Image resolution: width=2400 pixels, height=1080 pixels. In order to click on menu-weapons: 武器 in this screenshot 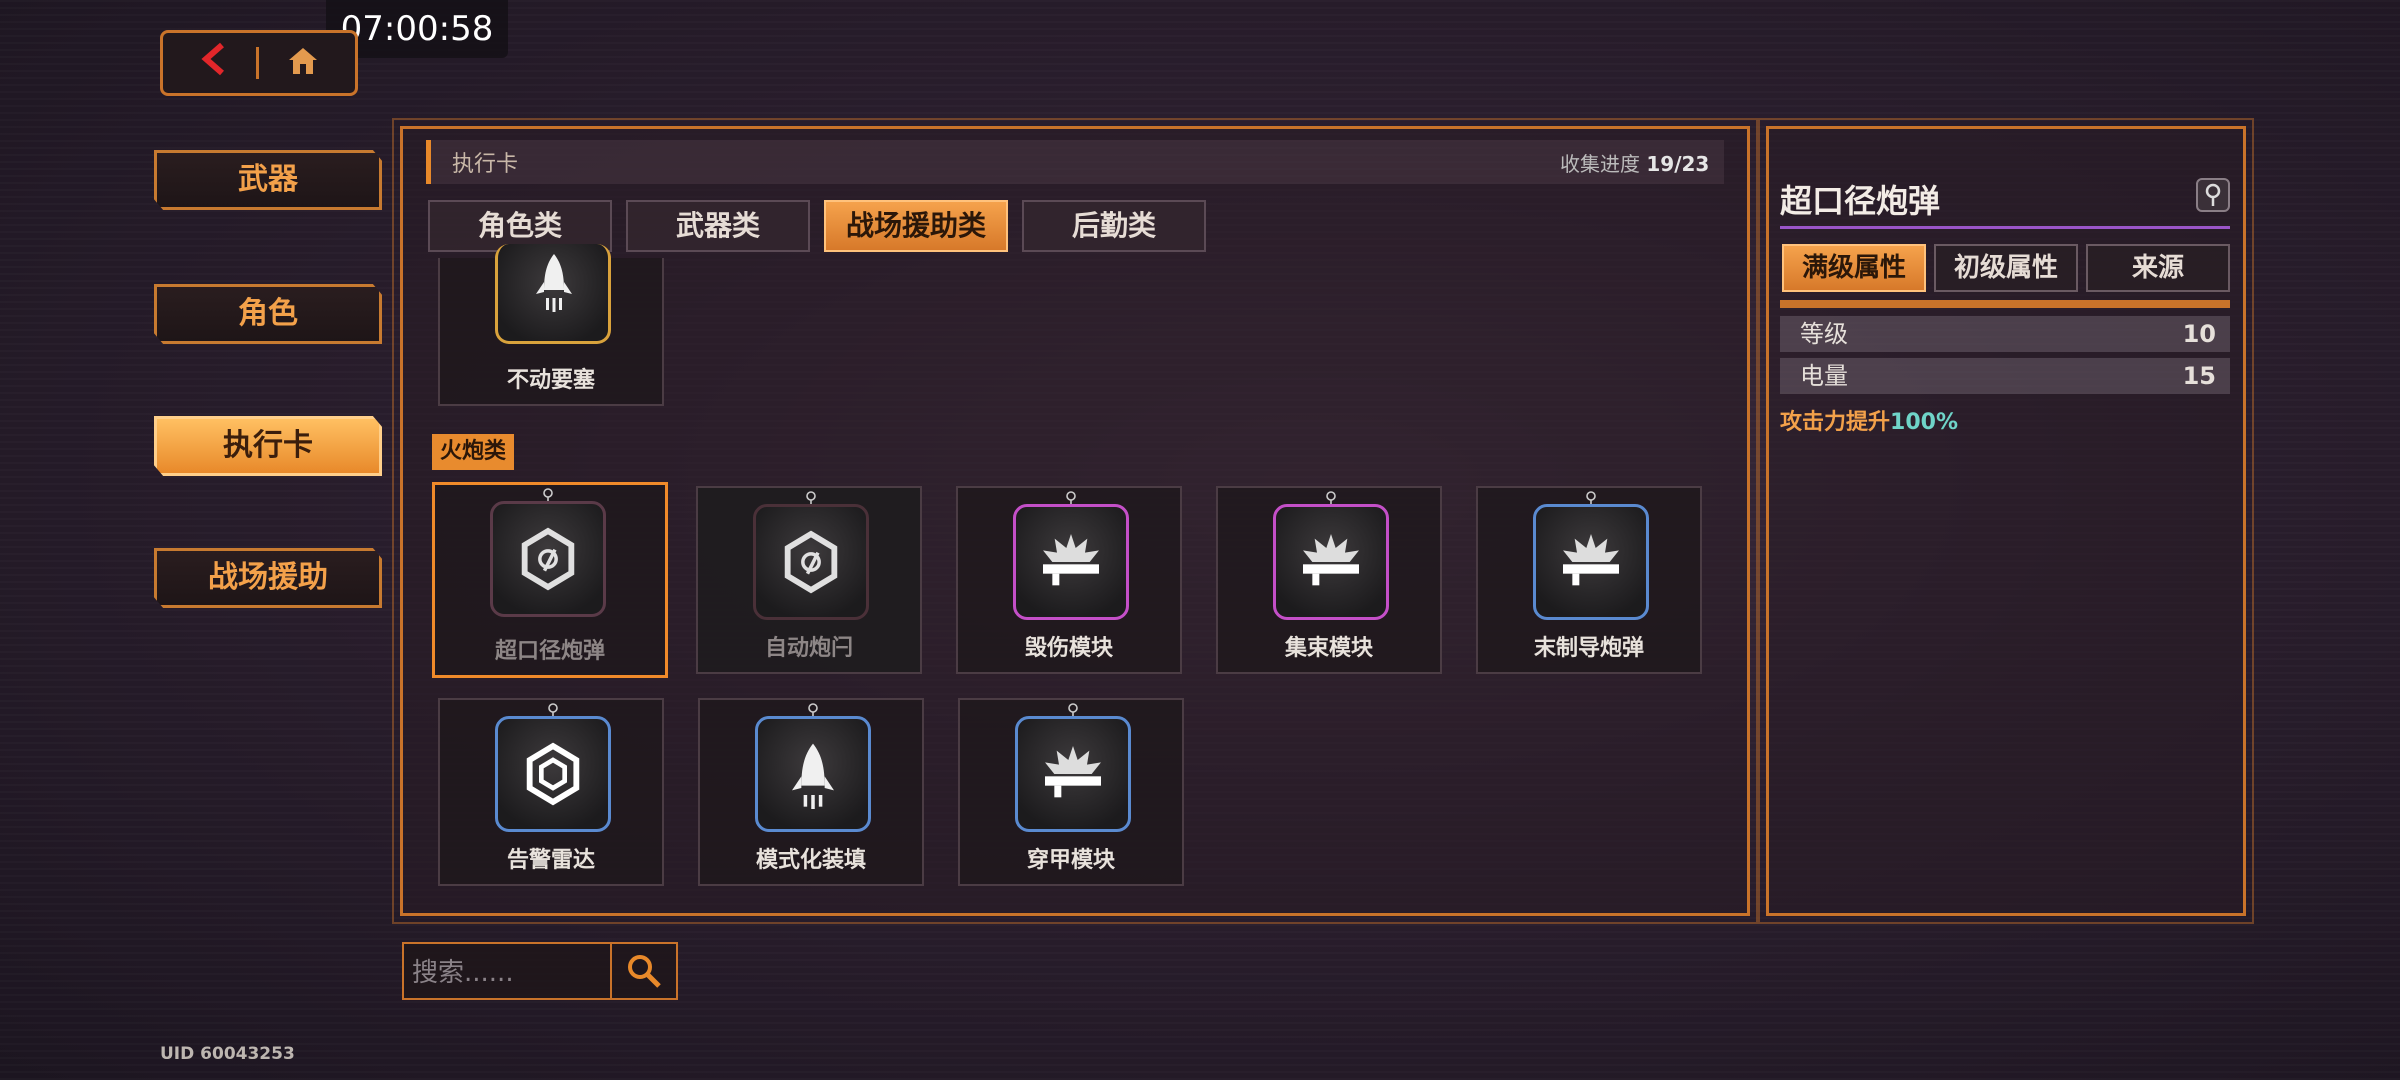, I will do `click(268, 180)`.